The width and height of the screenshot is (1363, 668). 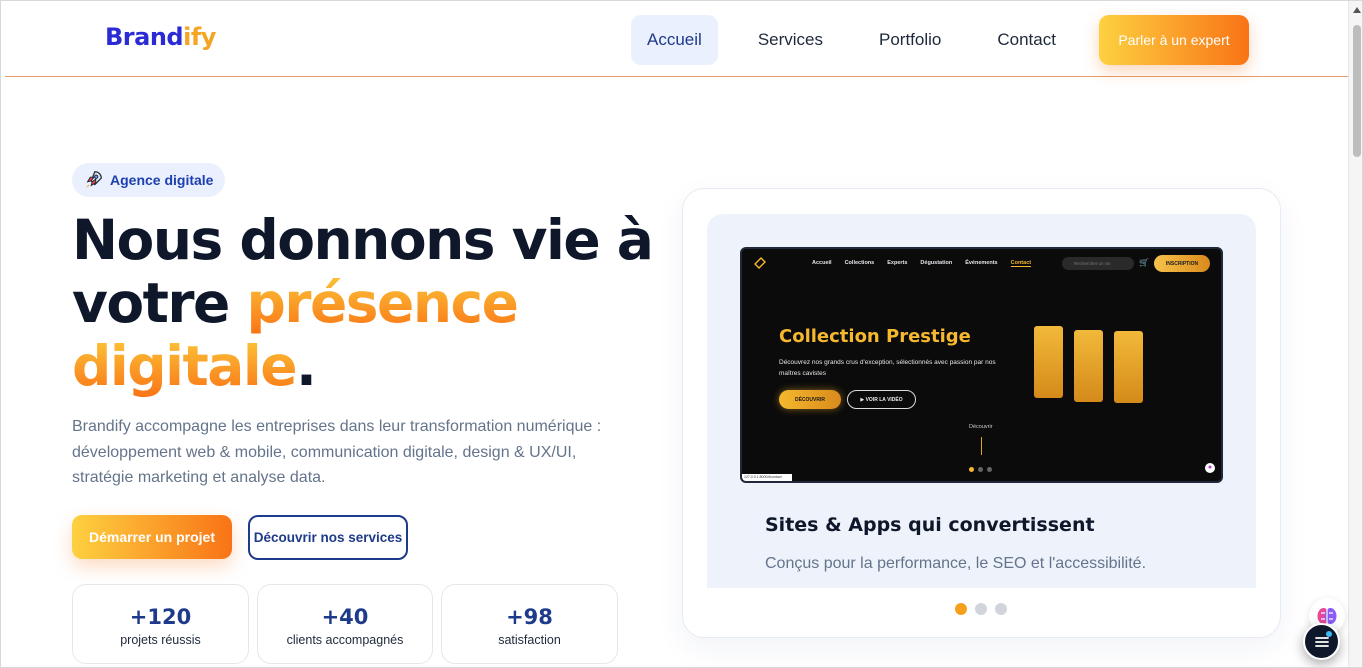 What do you see at coordinates (162, 180) in the screenshot?
I see `badge-label: Agence digitale` at bounding box center [162, 180].